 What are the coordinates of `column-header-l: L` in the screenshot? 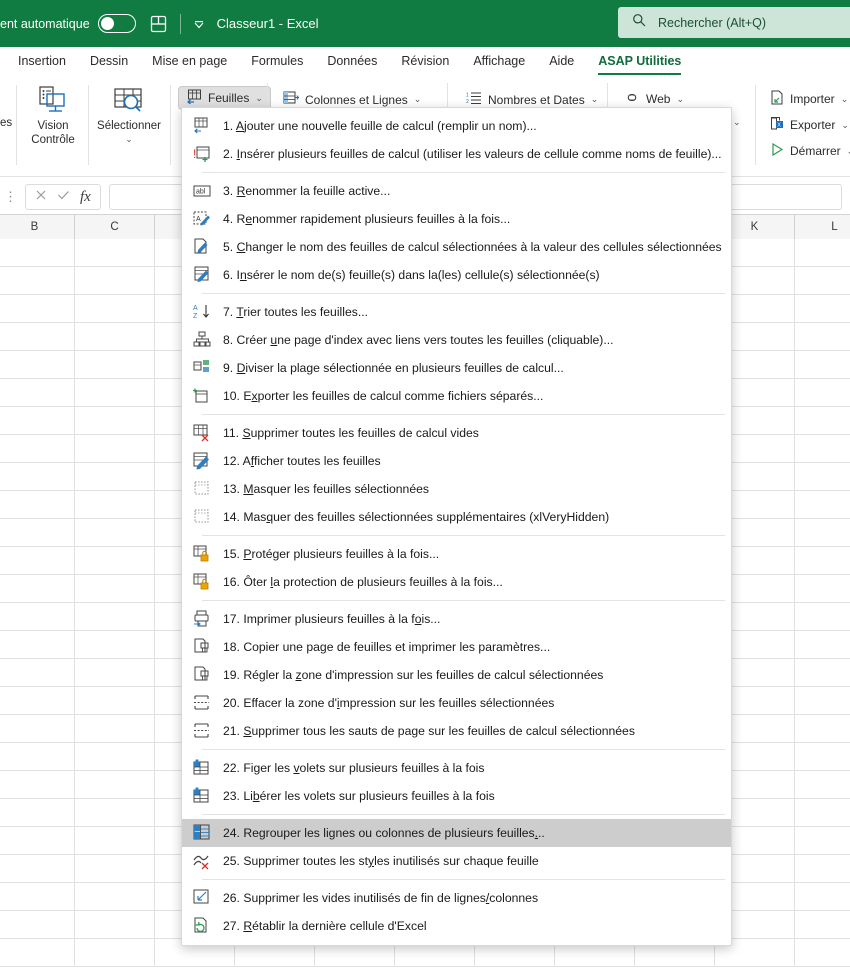 It's located at (822, 227).